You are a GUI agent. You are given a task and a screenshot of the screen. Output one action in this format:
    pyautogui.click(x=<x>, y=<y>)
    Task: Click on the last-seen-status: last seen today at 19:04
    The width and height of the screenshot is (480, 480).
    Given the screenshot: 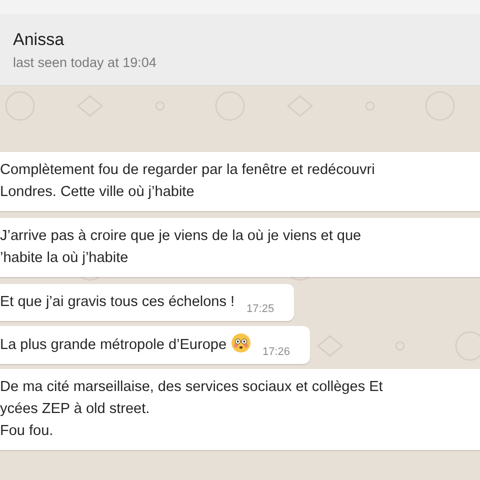 What is the action you would take?
    pyautogui.click(x=84, y=62)
    